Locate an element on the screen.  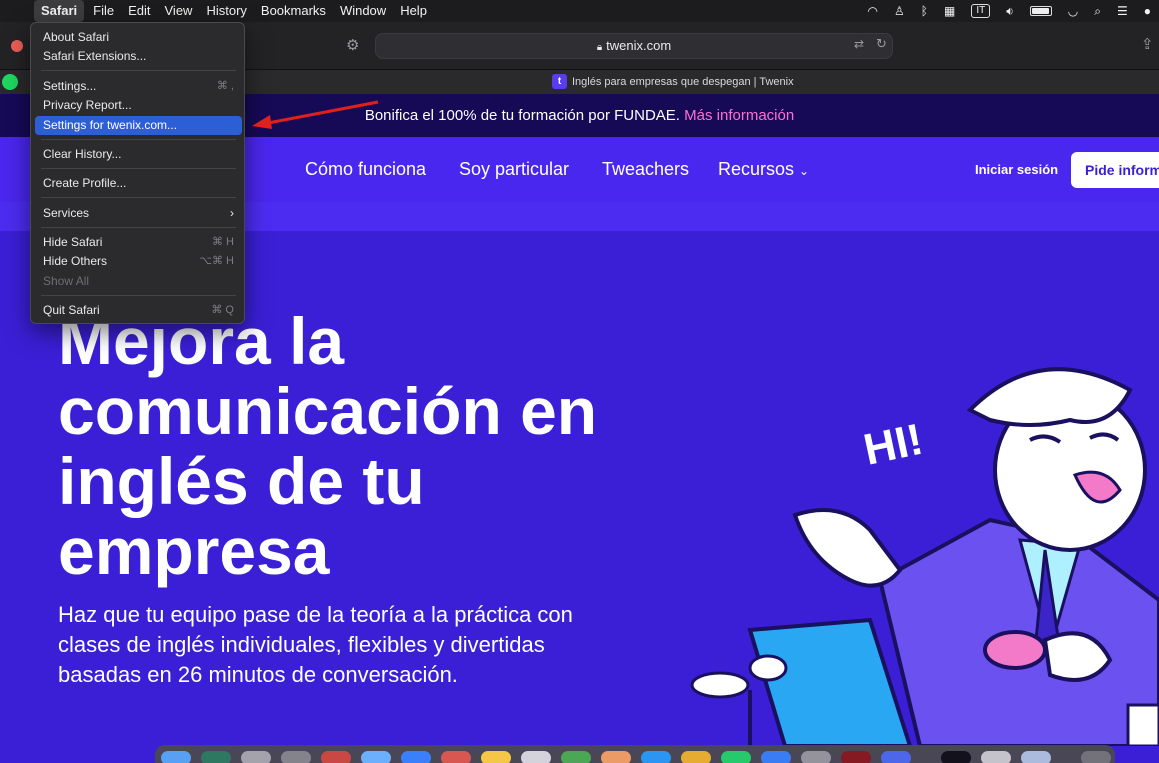
volume-icon: 🔉︎ is located at coordinates (1010, 11).